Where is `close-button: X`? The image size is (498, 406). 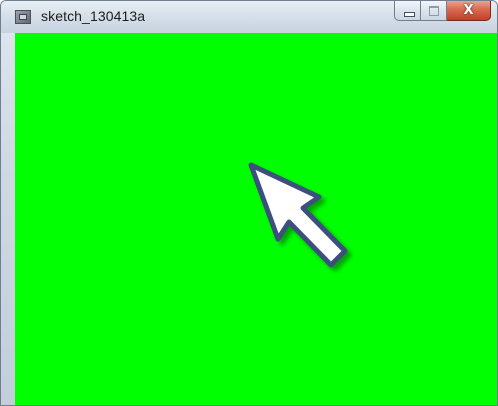
close-button: X is located at coordinates (469, 11).